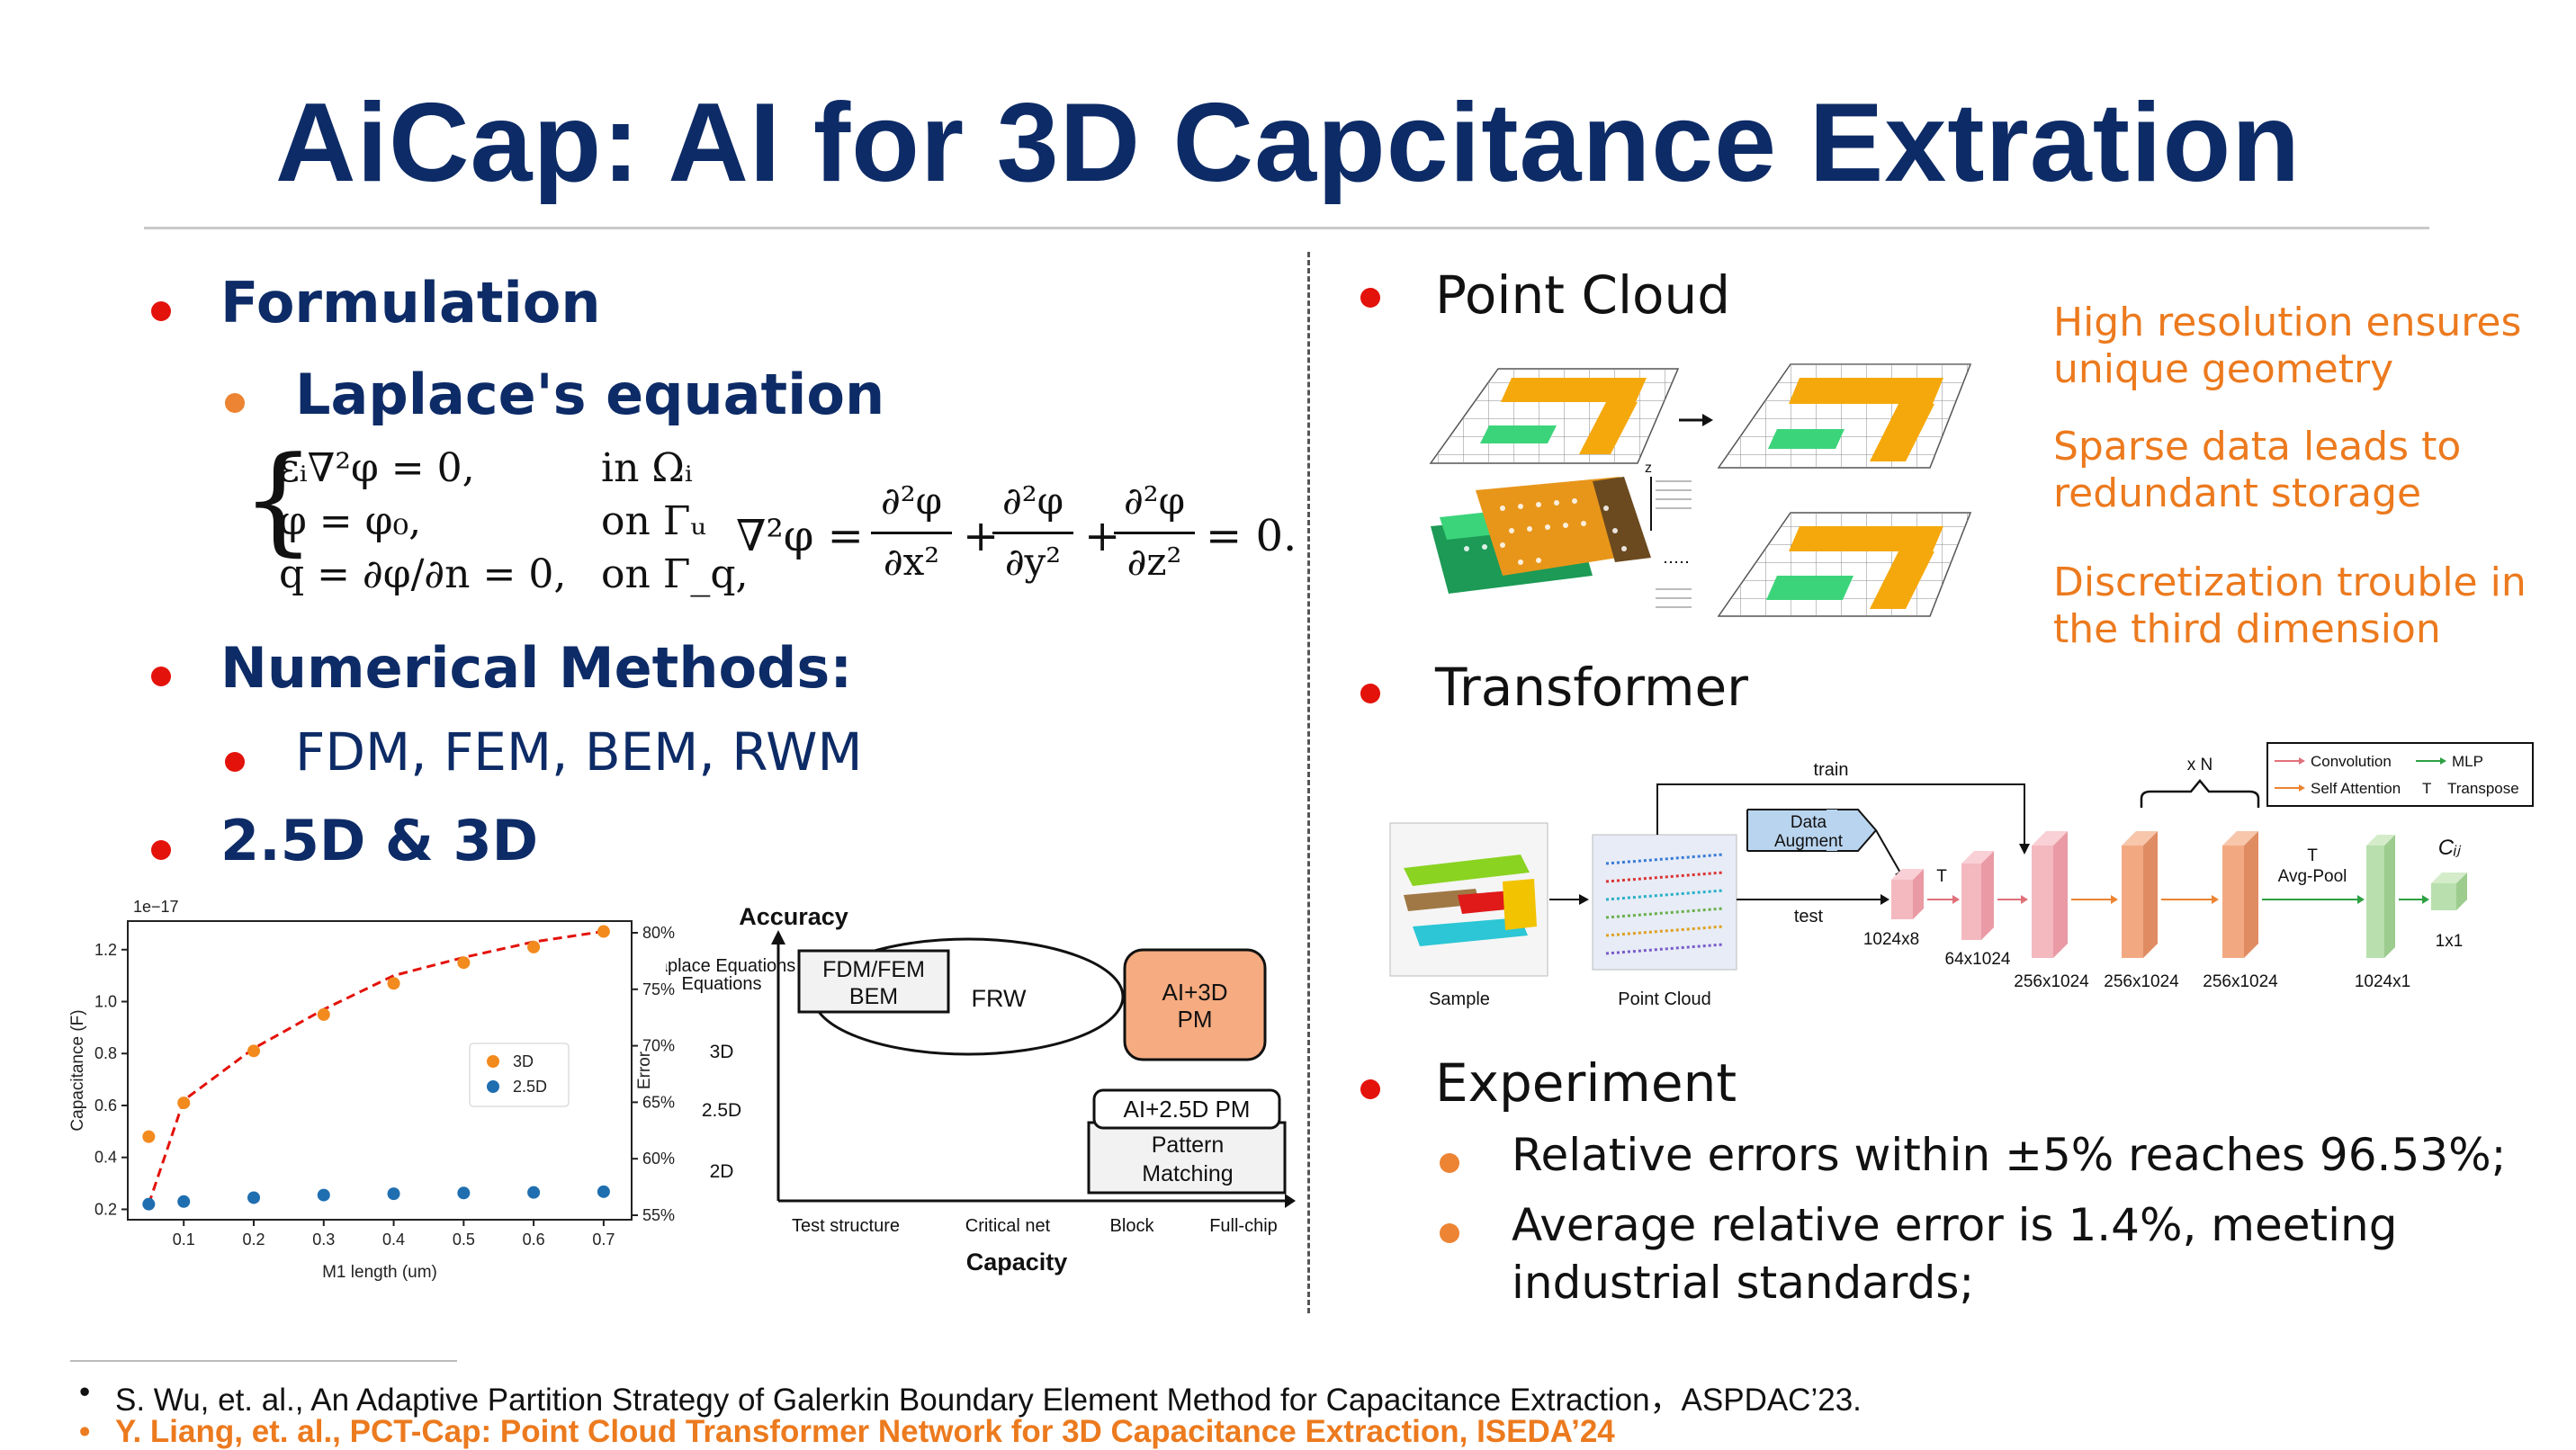 Image resolution: width=2576 pixels, height=1450 pixels. What do you see at coordinates (2224, 369) in the screenshot?
I see `note-line: unique geometry` at bounding box center [2224, 369].